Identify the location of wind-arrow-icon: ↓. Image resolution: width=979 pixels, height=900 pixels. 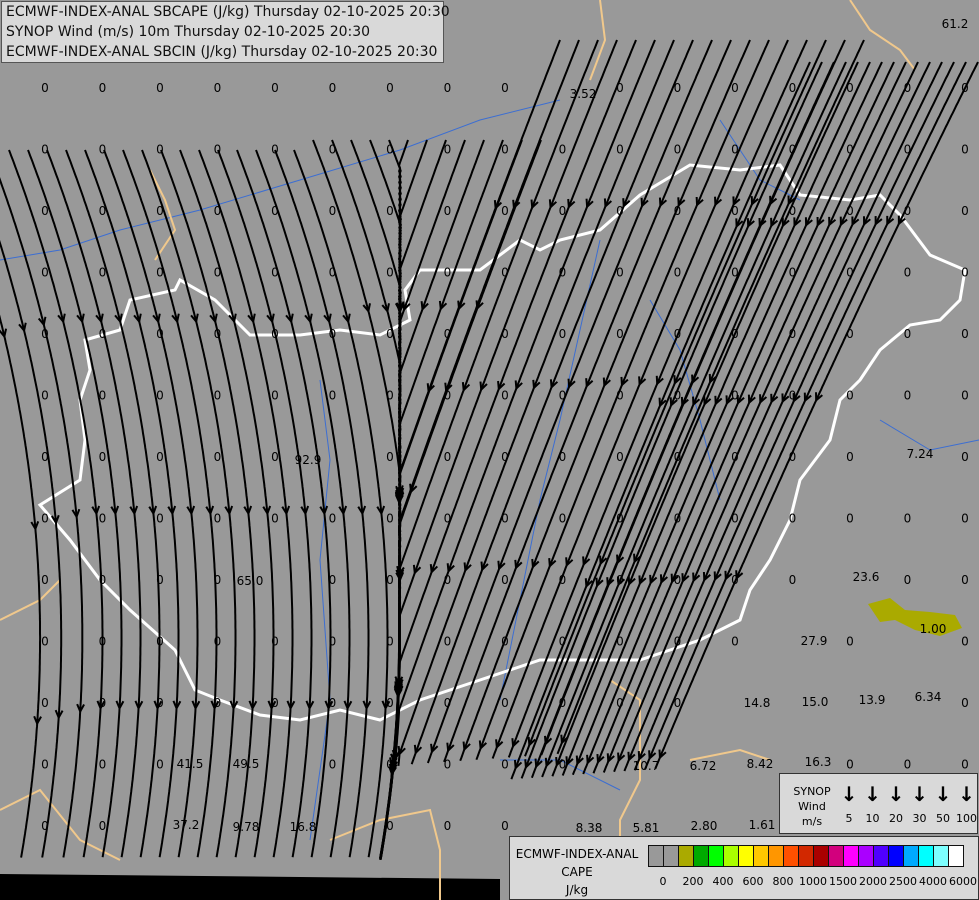
(943, 794).